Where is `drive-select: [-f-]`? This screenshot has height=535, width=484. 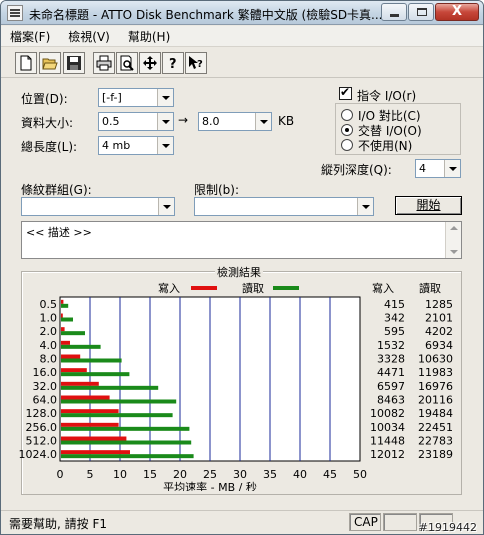
drive-select: [-f-] is located at coordinates (136, 97).